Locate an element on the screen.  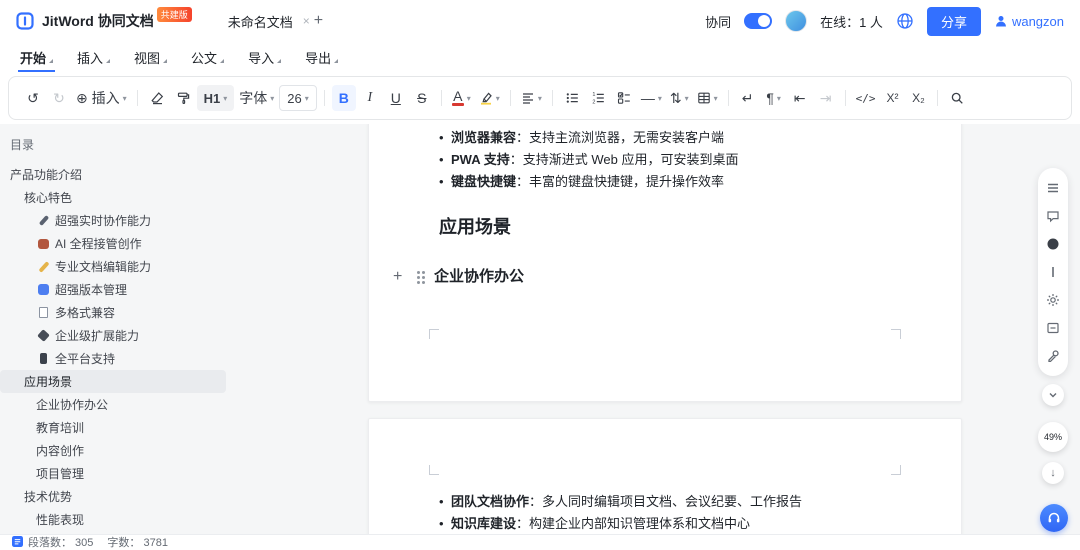
code-button: </> is located at coordinates (866, 98).